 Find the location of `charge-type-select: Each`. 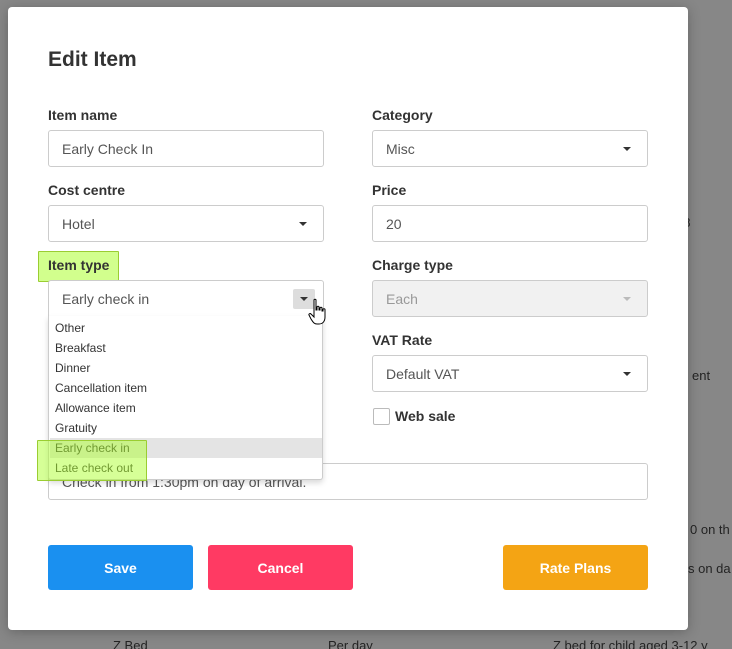

charge-type-select: Each is located at coordinates (510, 298).